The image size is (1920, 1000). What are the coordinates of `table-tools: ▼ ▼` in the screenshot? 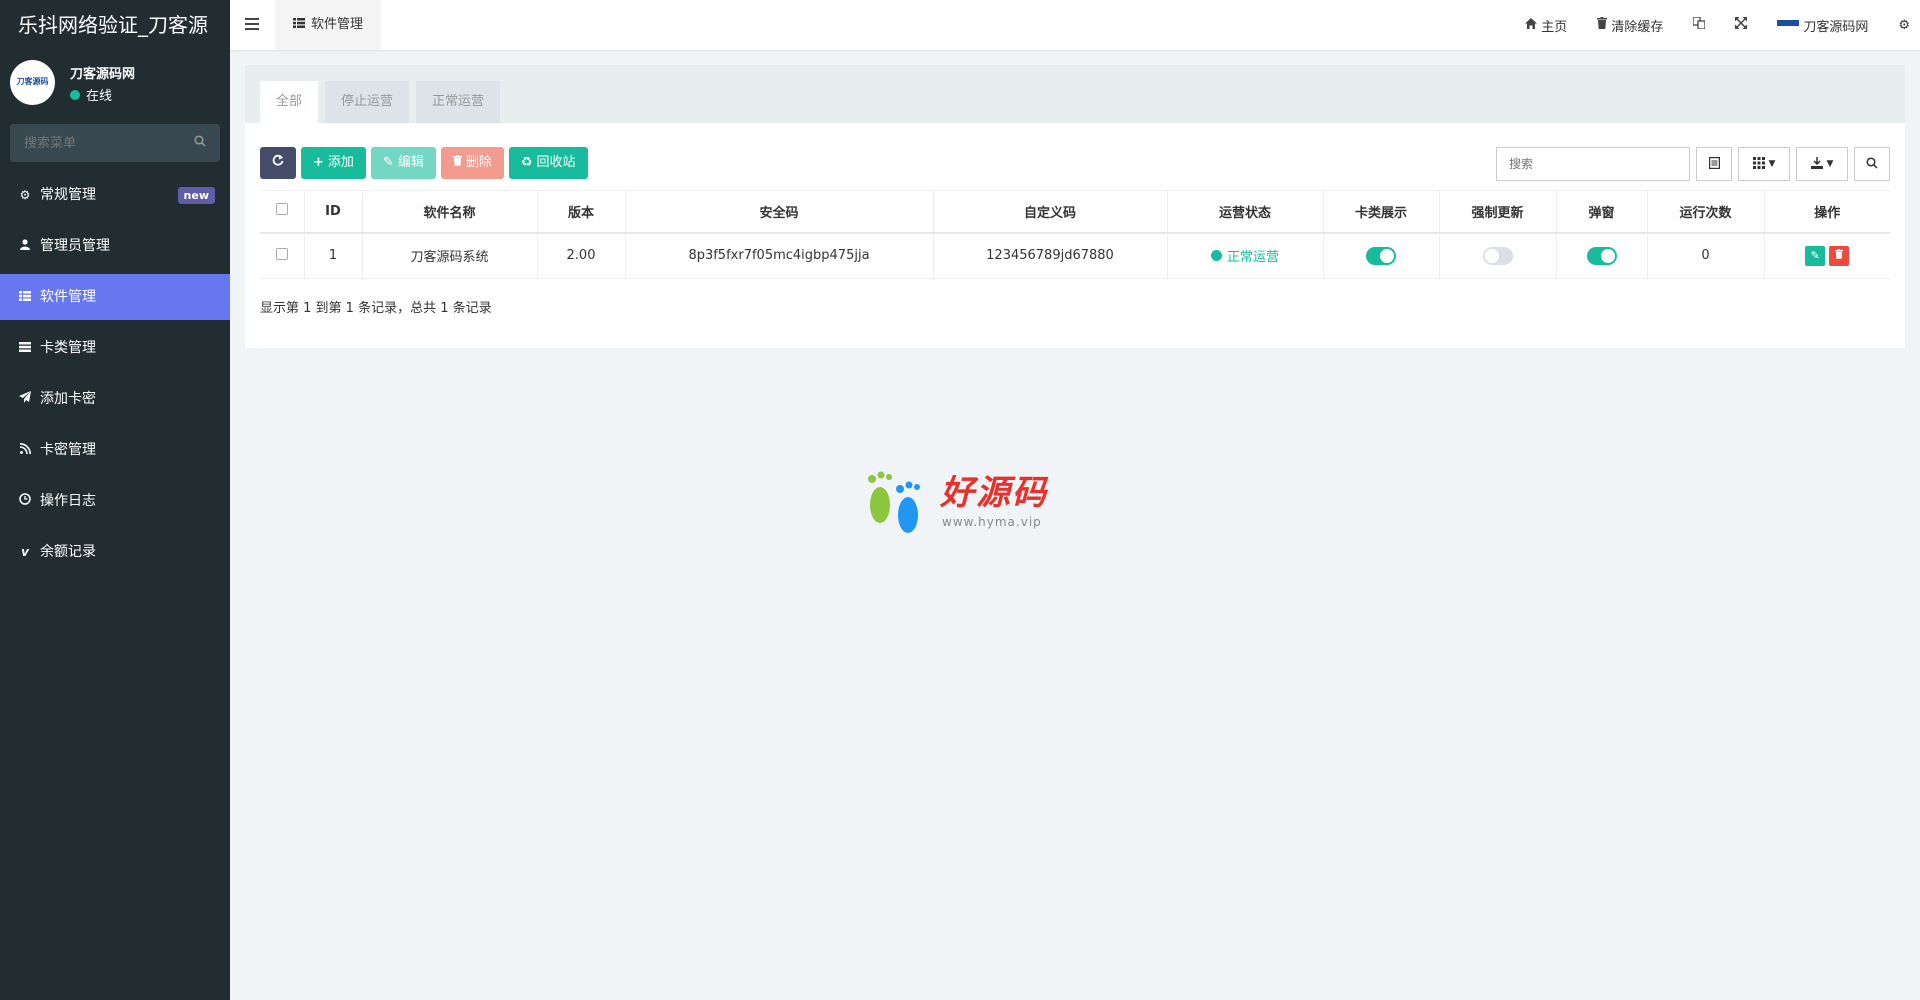 It's located at (1693, 164).